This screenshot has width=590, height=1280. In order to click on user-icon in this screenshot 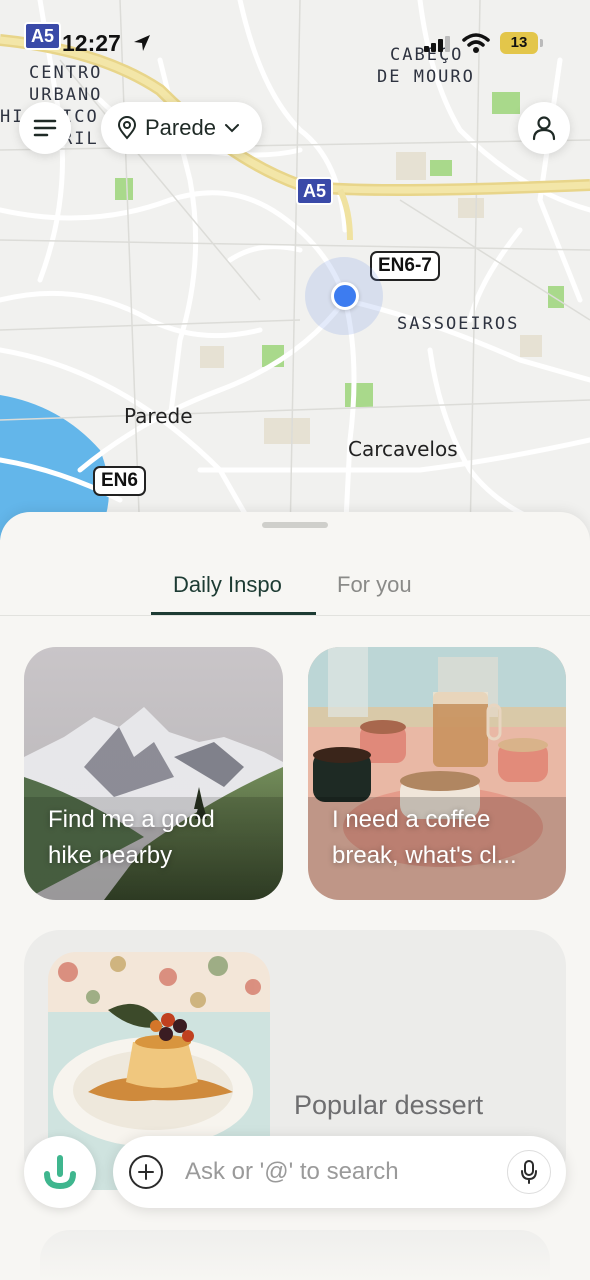, I will do `click(544, 128)`.